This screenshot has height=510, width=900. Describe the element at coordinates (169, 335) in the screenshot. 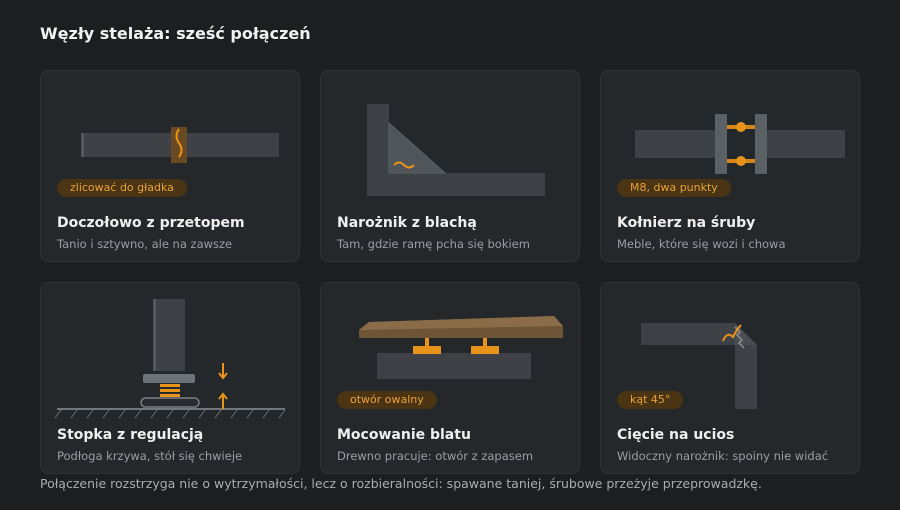

I see `leg-tube` at that location.